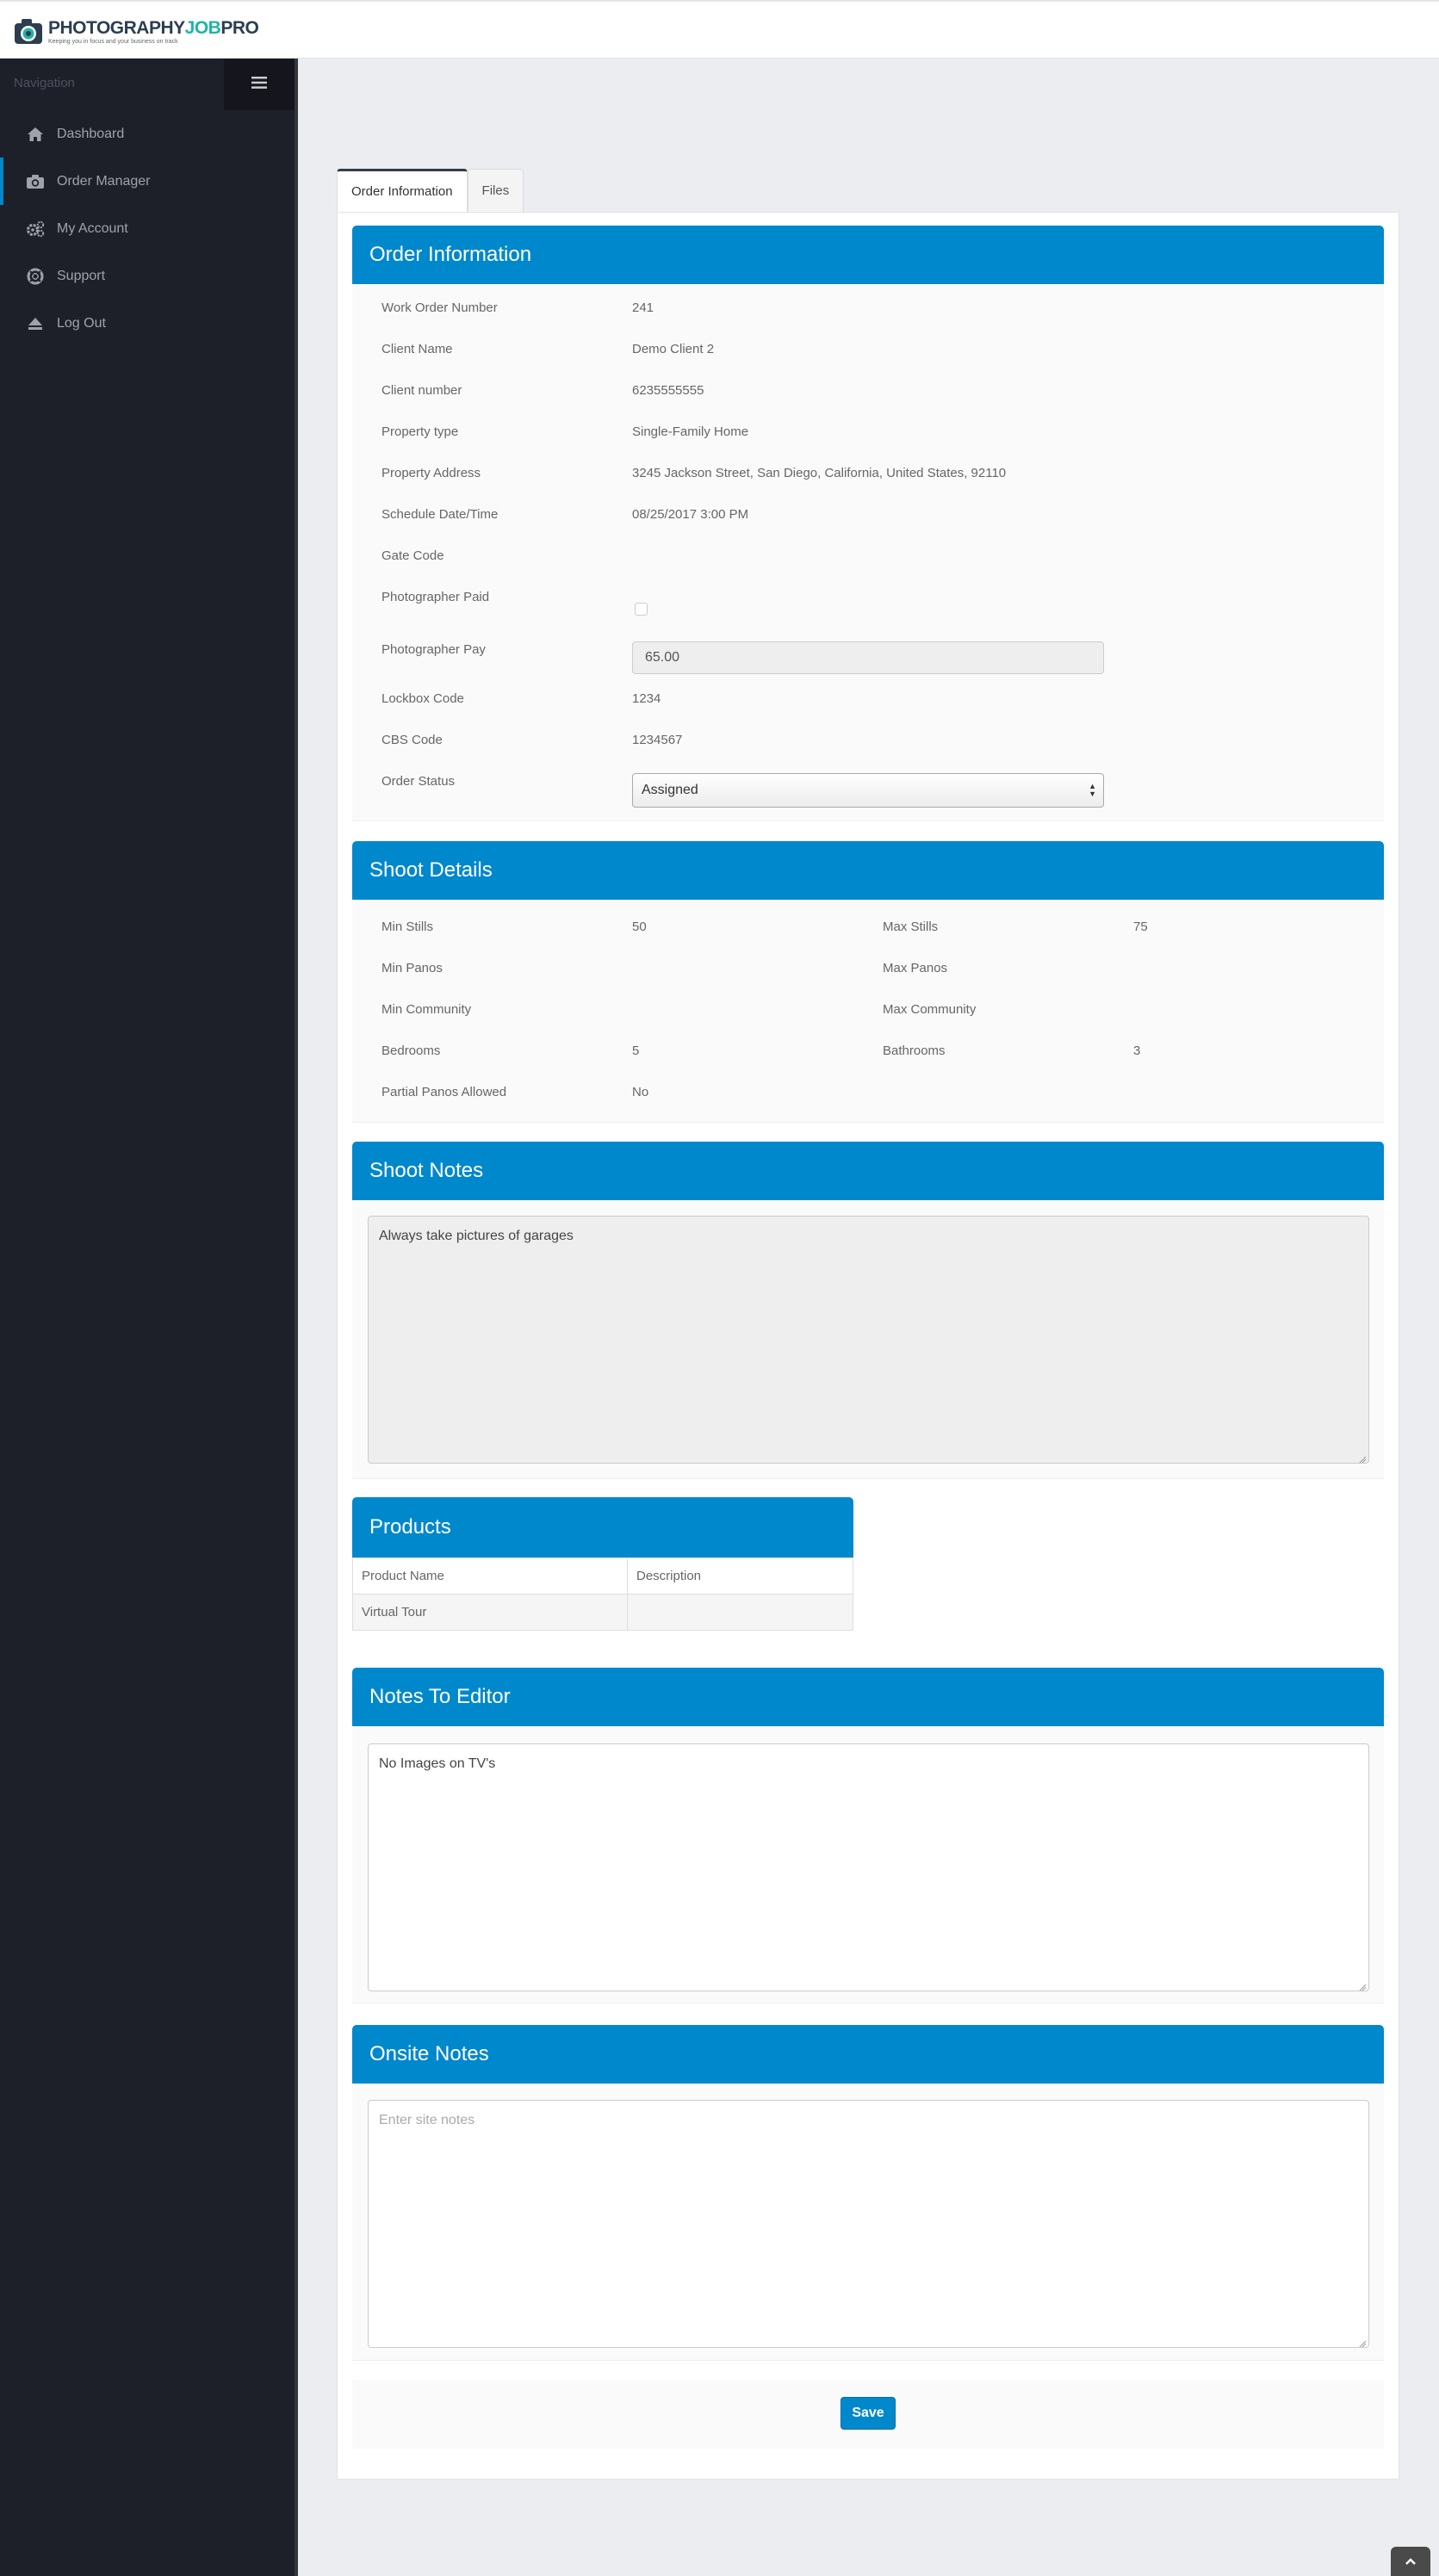 This screenshot has width=1439, height=2576. I want to click on work-order-number-value: 241, so click(643, 308).